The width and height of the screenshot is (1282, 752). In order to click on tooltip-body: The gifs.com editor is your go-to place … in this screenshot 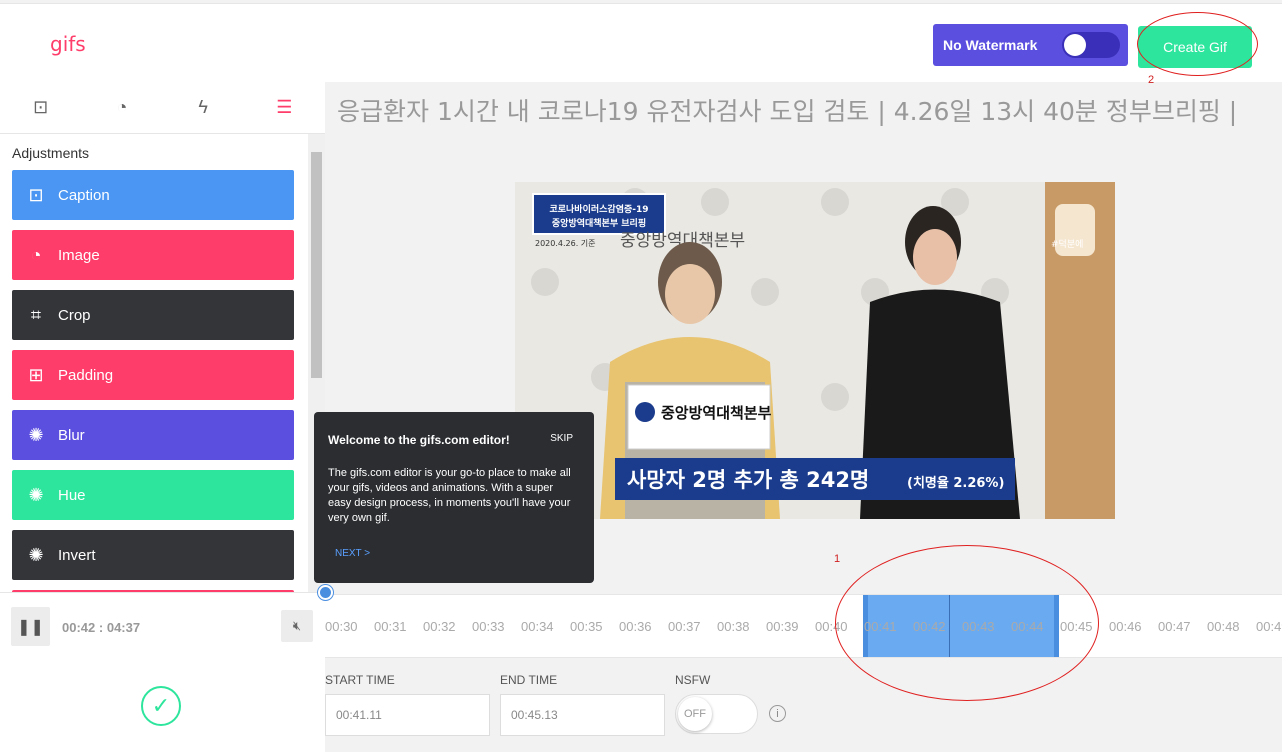, I will do `click(449, 495)`.